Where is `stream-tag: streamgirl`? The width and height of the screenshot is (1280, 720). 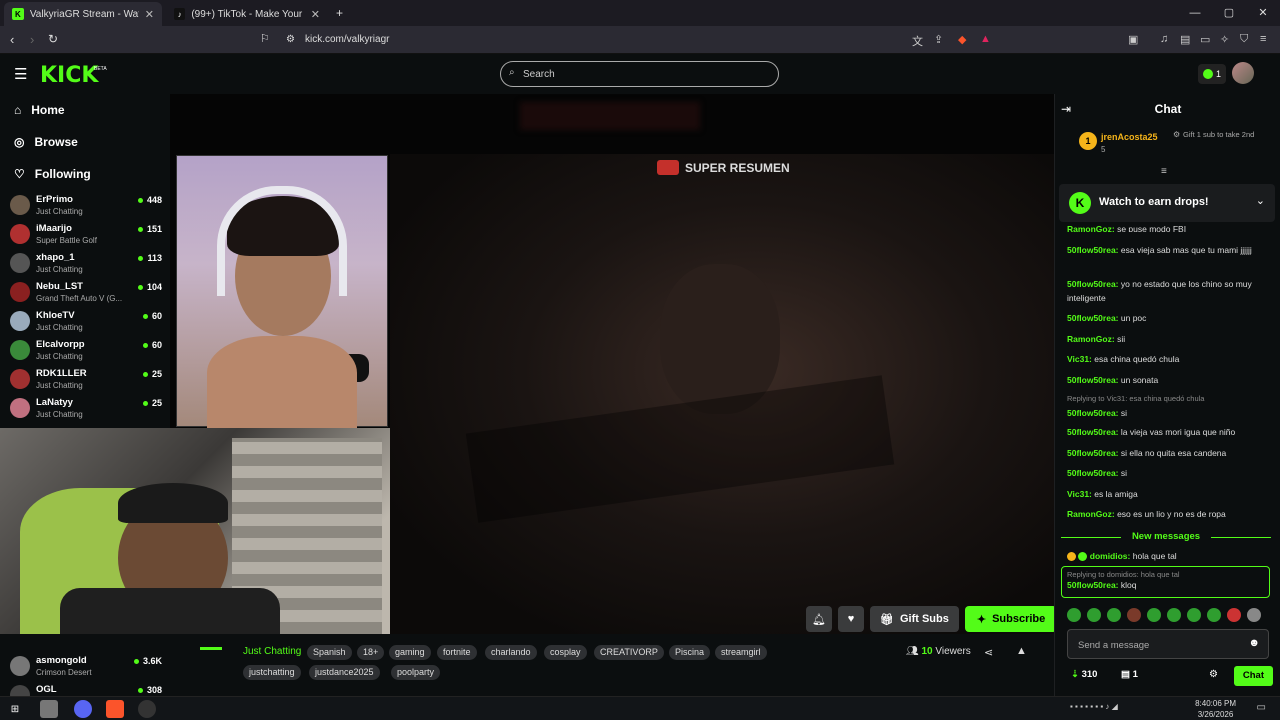 stream-tag: streamgirl is located at coordinates (741, 652).